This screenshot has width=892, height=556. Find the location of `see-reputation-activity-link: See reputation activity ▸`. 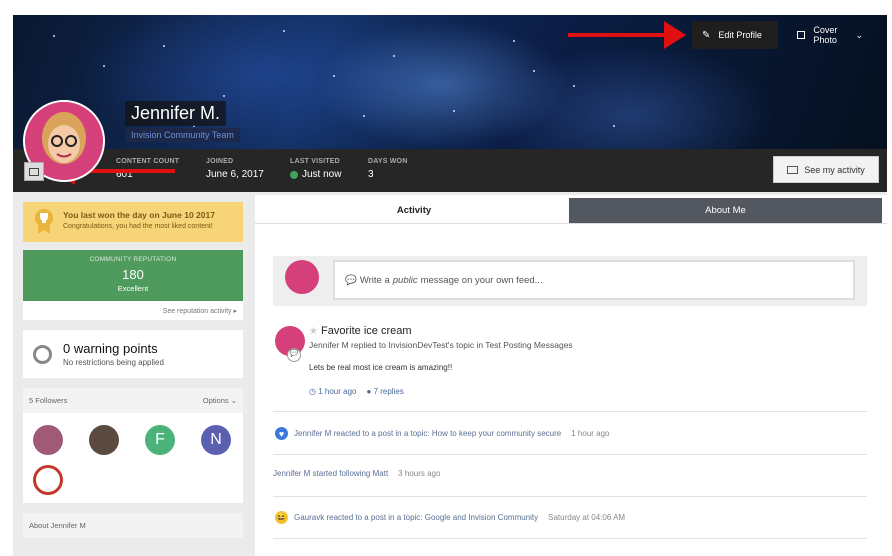

see-reputation-activity-link: See reputation activity ▸ is located at coordinates (133, 310).